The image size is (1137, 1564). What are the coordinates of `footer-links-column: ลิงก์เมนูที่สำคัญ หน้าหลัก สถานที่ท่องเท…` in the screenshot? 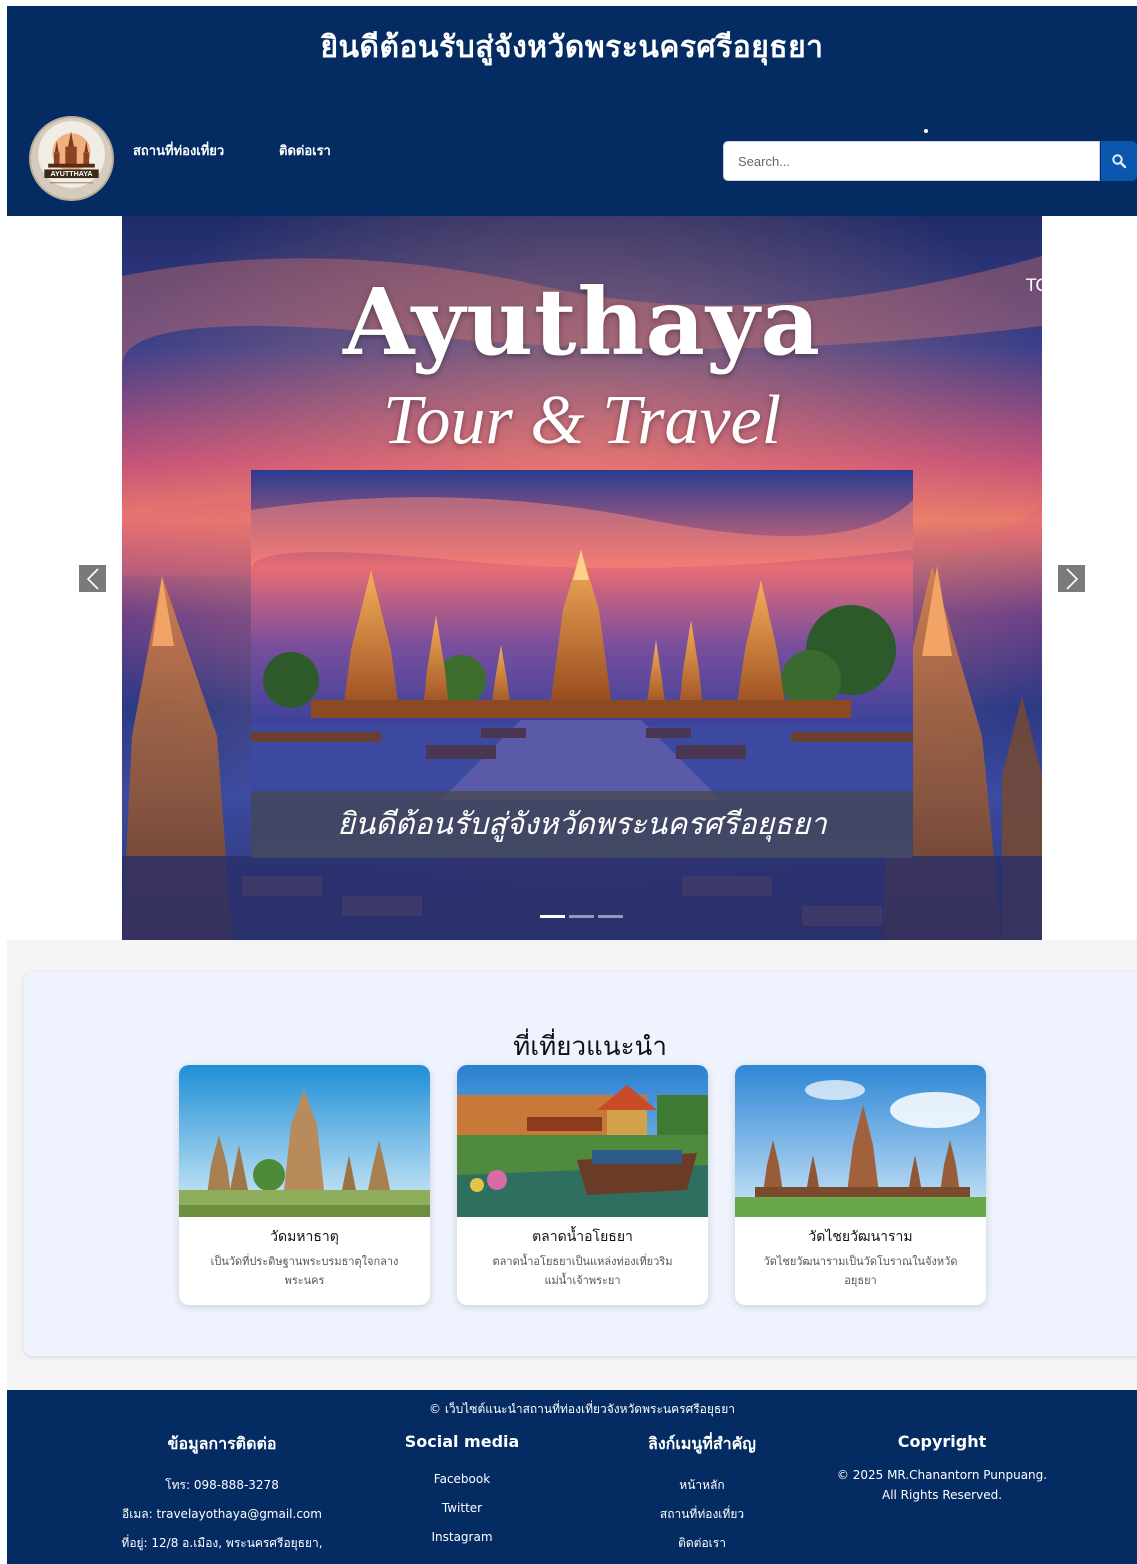 It's located at (702, 1495).